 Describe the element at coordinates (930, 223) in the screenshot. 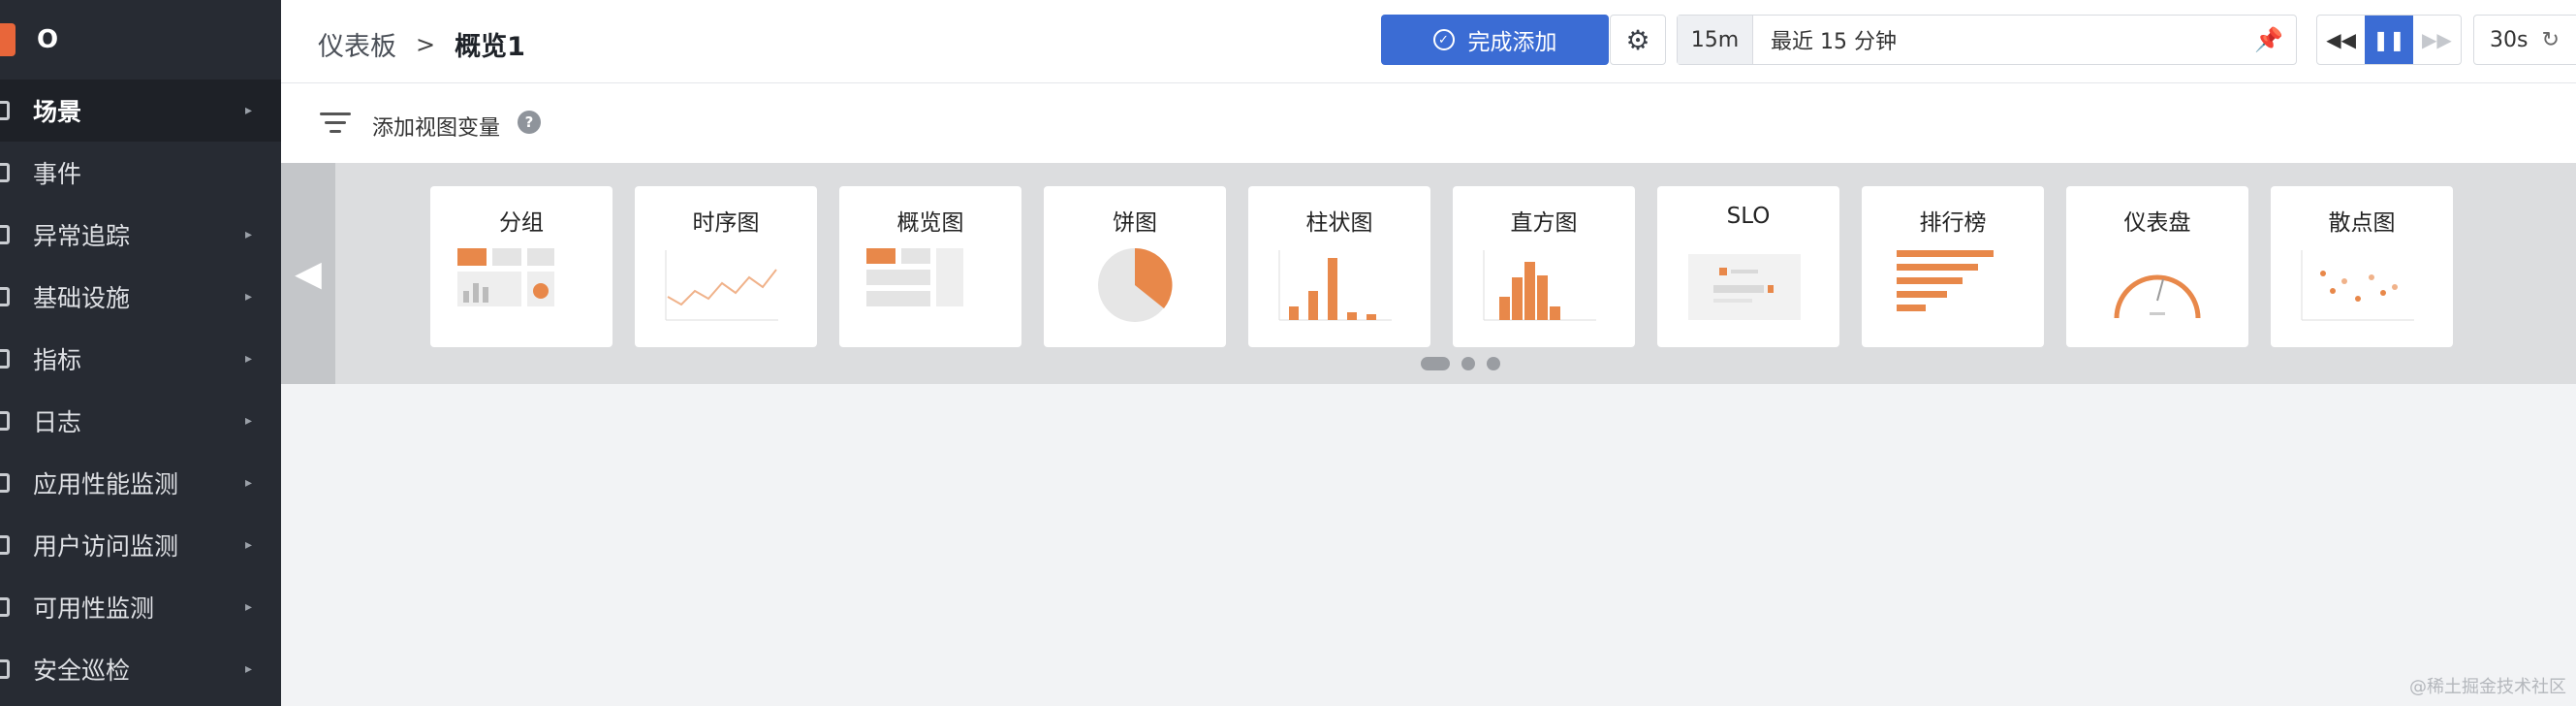

I see `chart-card-label: 概览图` at that location.